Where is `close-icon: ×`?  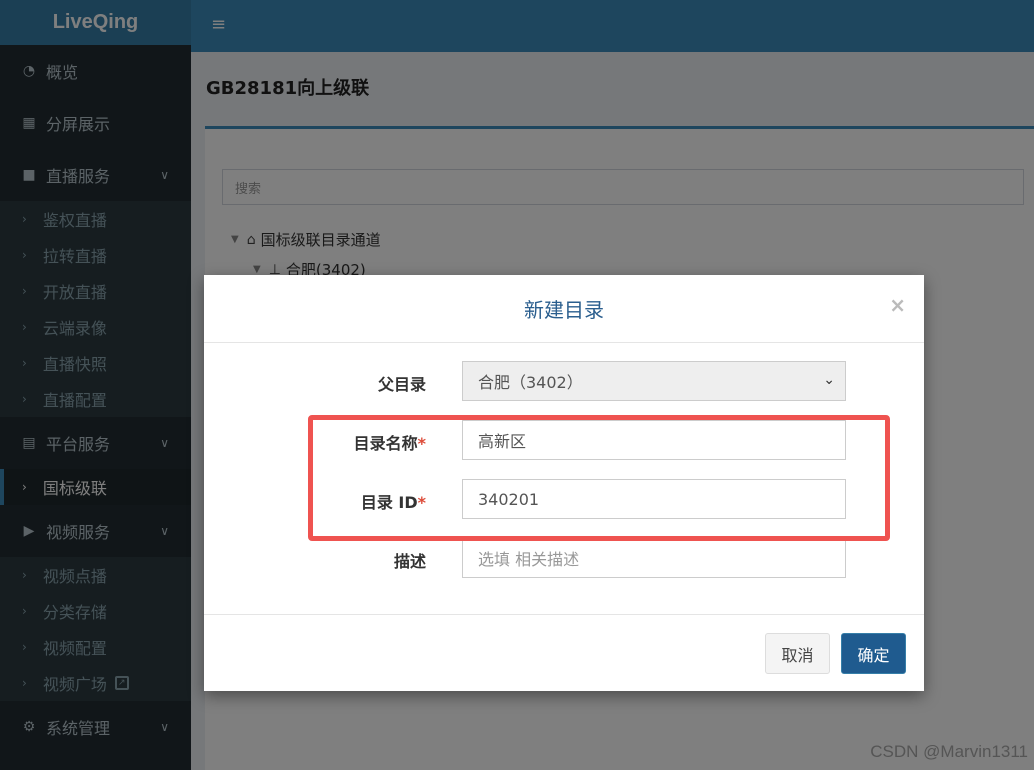
close-icon: × is located at coordinates (897, 305).